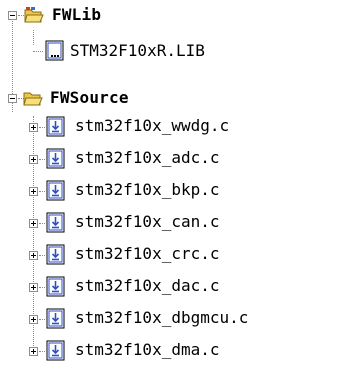 Image resolution: width=351 pixels, height=371 pixels. Describe the element at coordinates (147, 157) in the screenshot. I see `node-label: stm32f10x_adc.c` at that location.